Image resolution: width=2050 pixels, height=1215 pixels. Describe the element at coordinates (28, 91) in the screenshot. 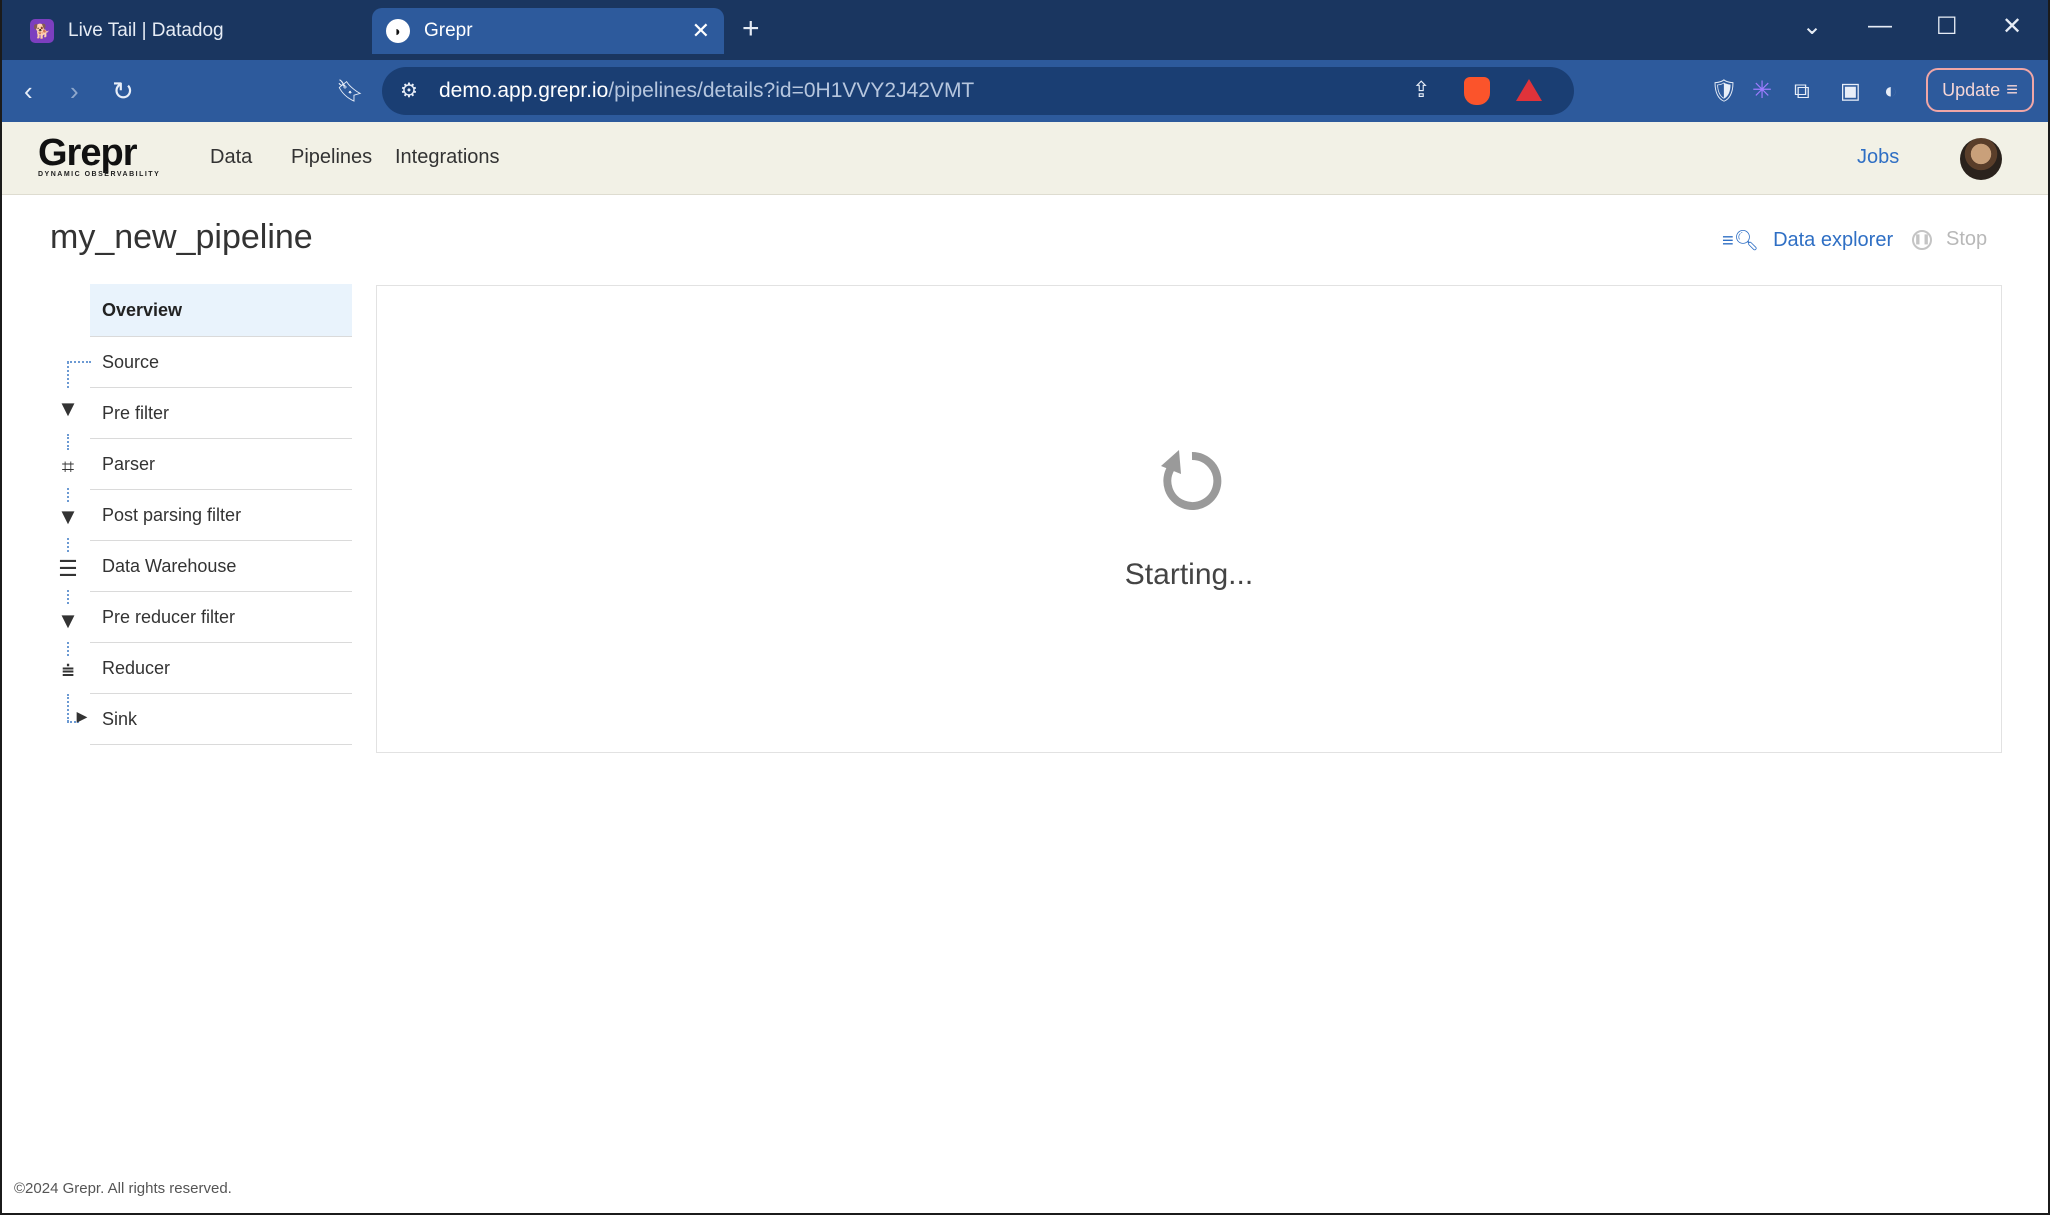

I see `back-icon: ‹` at that location.